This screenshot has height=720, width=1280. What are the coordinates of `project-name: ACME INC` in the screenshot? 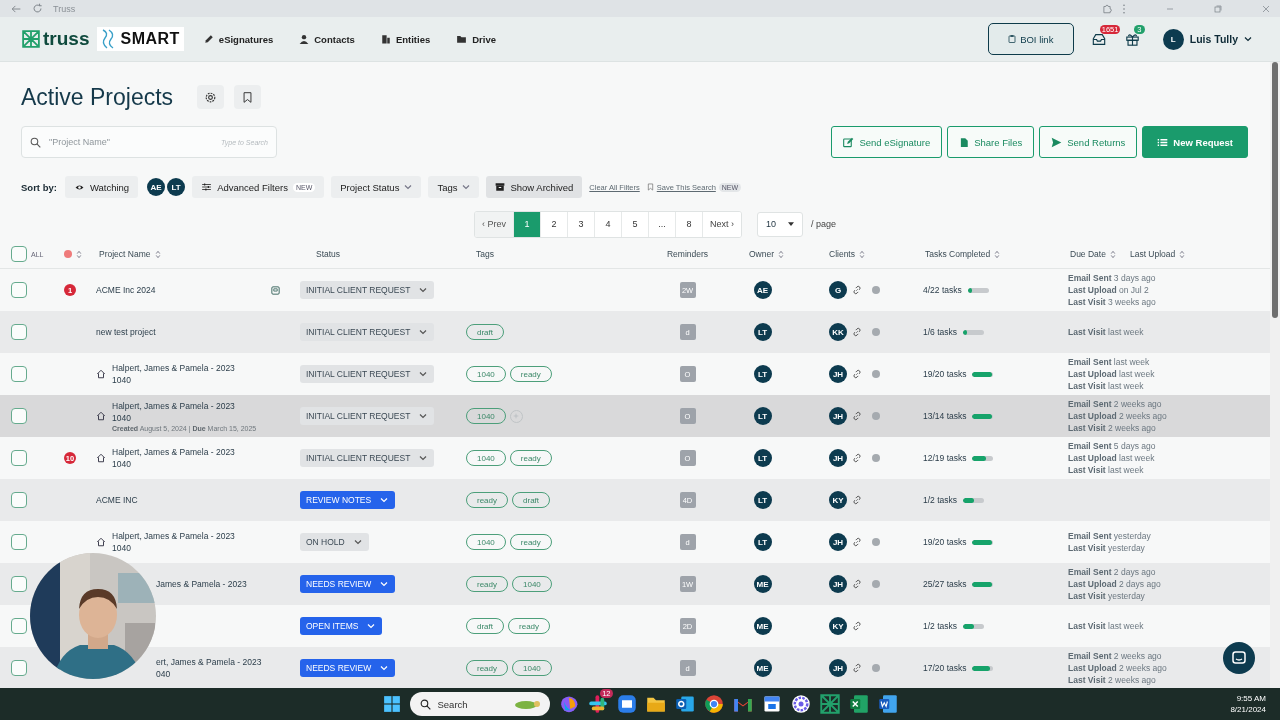 It's located at (117, 500).